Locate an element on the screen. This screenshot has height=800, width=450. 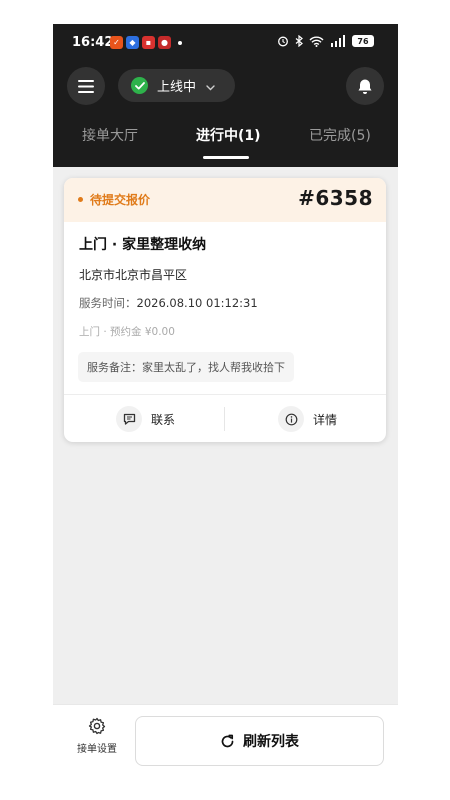
notifications-button is located at coordinates (365, 86).